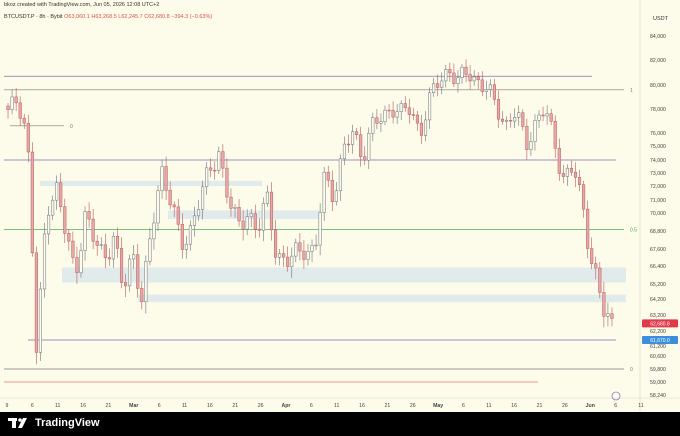 Image resolution: width=680 pixels, height=436 pixels. I want to click on x-tick-label: Apr, so click(285, 406).